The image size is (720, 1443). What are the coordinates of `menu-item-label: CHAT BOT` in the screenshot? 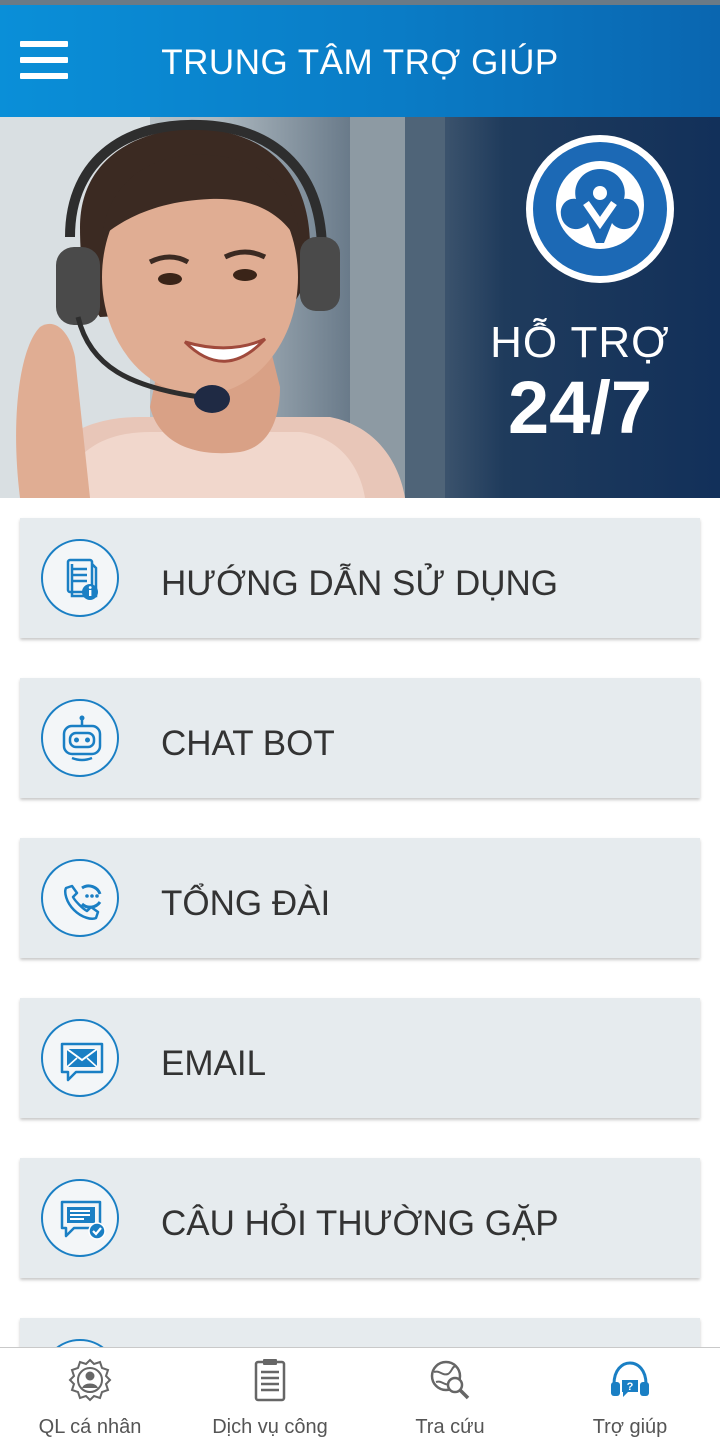 It's located at (248, 743).